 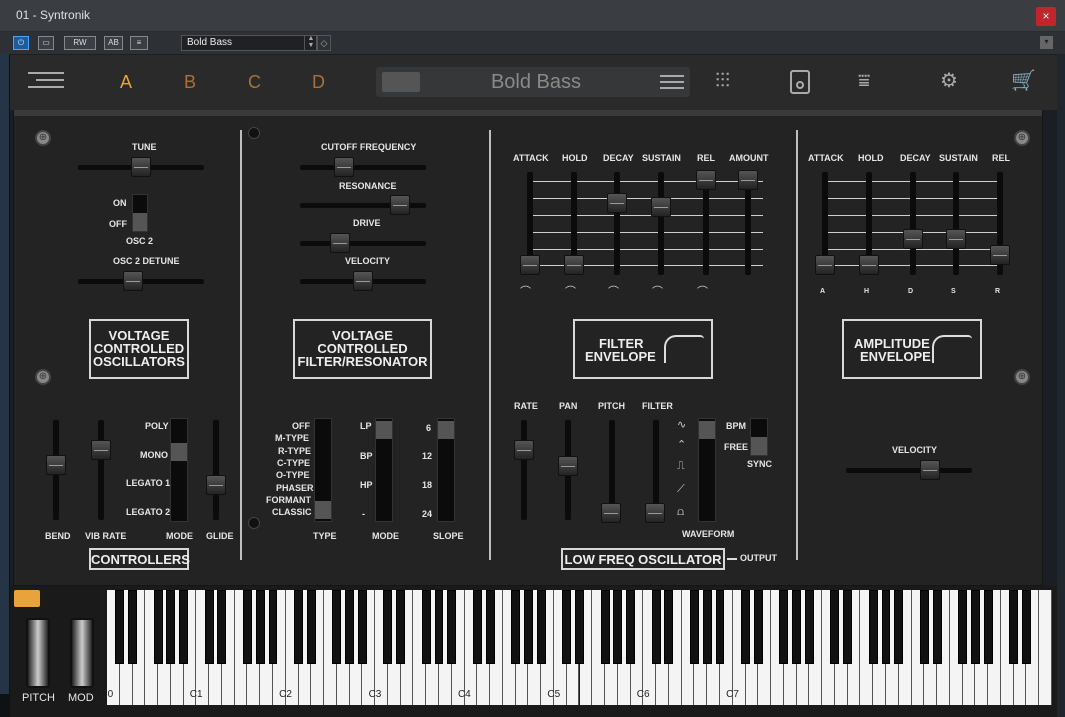 What do you see at coordinates (179, 470) in the screenshot?
I see `voice-mode-switch` at bounding box center [179, 470].